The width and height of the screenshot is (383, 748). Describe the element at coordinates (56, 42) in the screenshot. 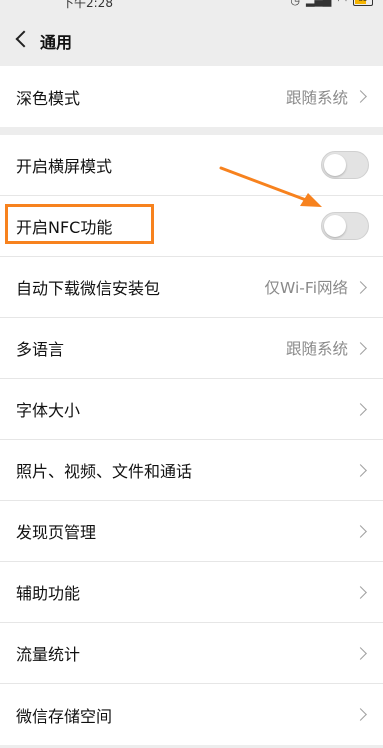

I see `page-title: 通用` at that location.